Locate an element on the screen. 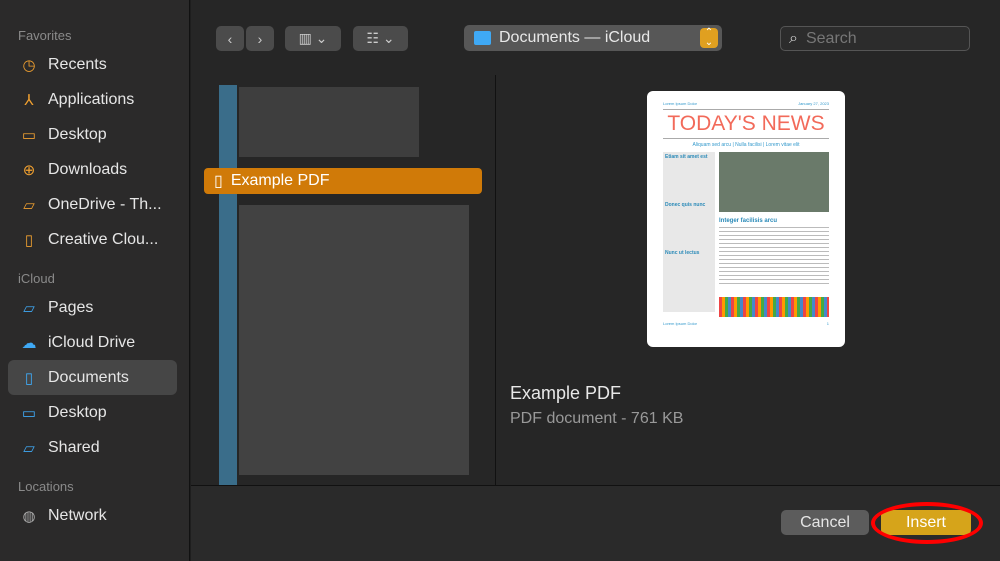  thumb-side-head: Etiam sit amet est is located at coordinates (686, 157).